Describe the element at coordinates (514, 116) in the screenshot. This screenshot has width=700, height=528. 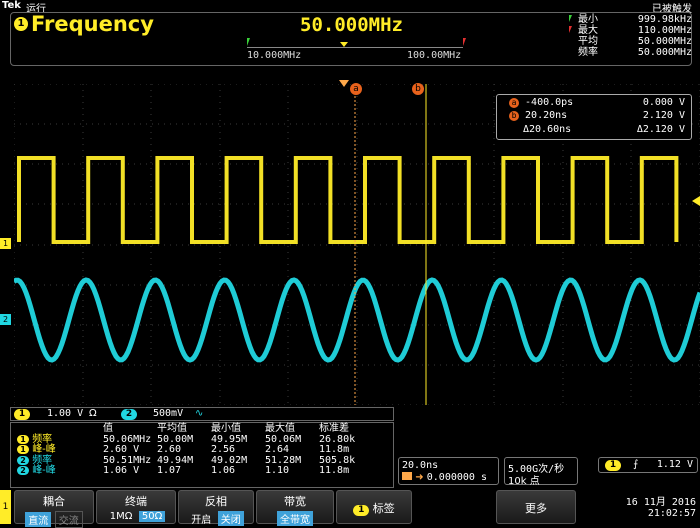
I see `cursor-b-icon: b` at that location.